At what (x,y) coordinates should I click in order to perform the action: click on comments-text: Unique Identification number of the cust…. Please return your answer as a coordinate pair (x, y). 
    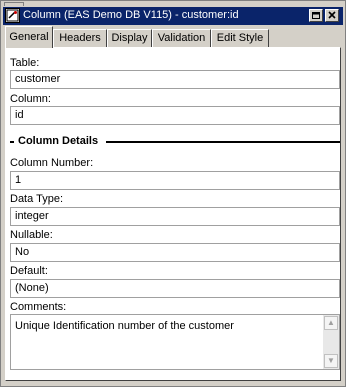
    Looking at the image, I should click on (124, 326).